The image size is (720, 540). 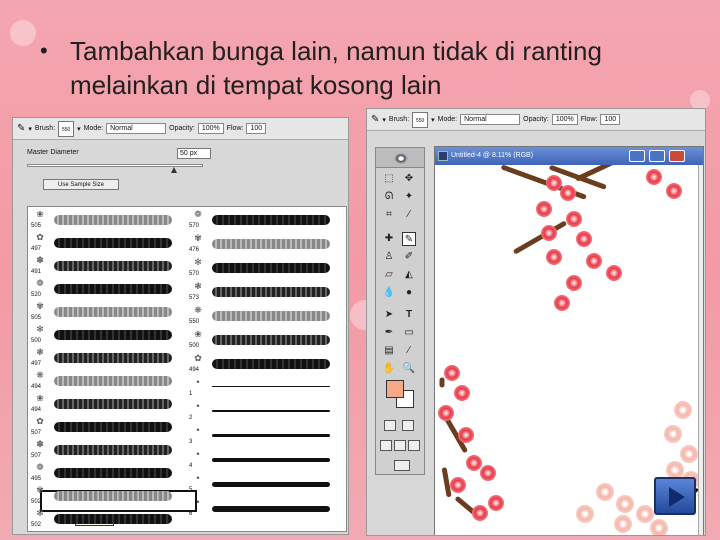 I want to click on maximize-button, so click(x=657, y=156).